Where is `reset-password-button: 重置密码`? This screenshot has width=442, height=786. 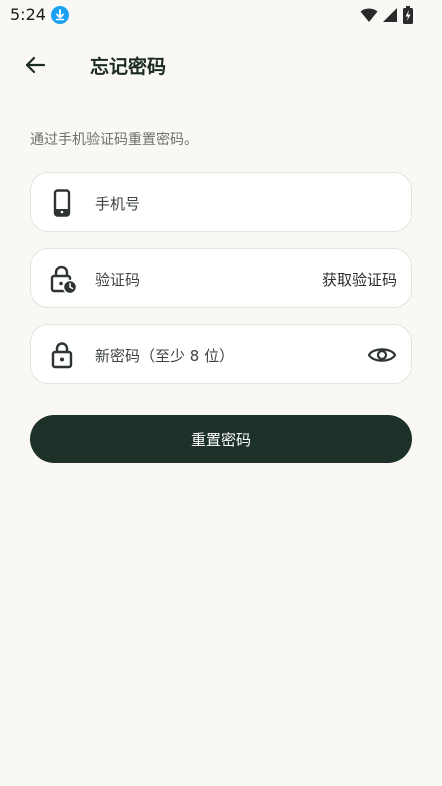 reset-password-button: 重置密码 is located at coordinates (221, 439).